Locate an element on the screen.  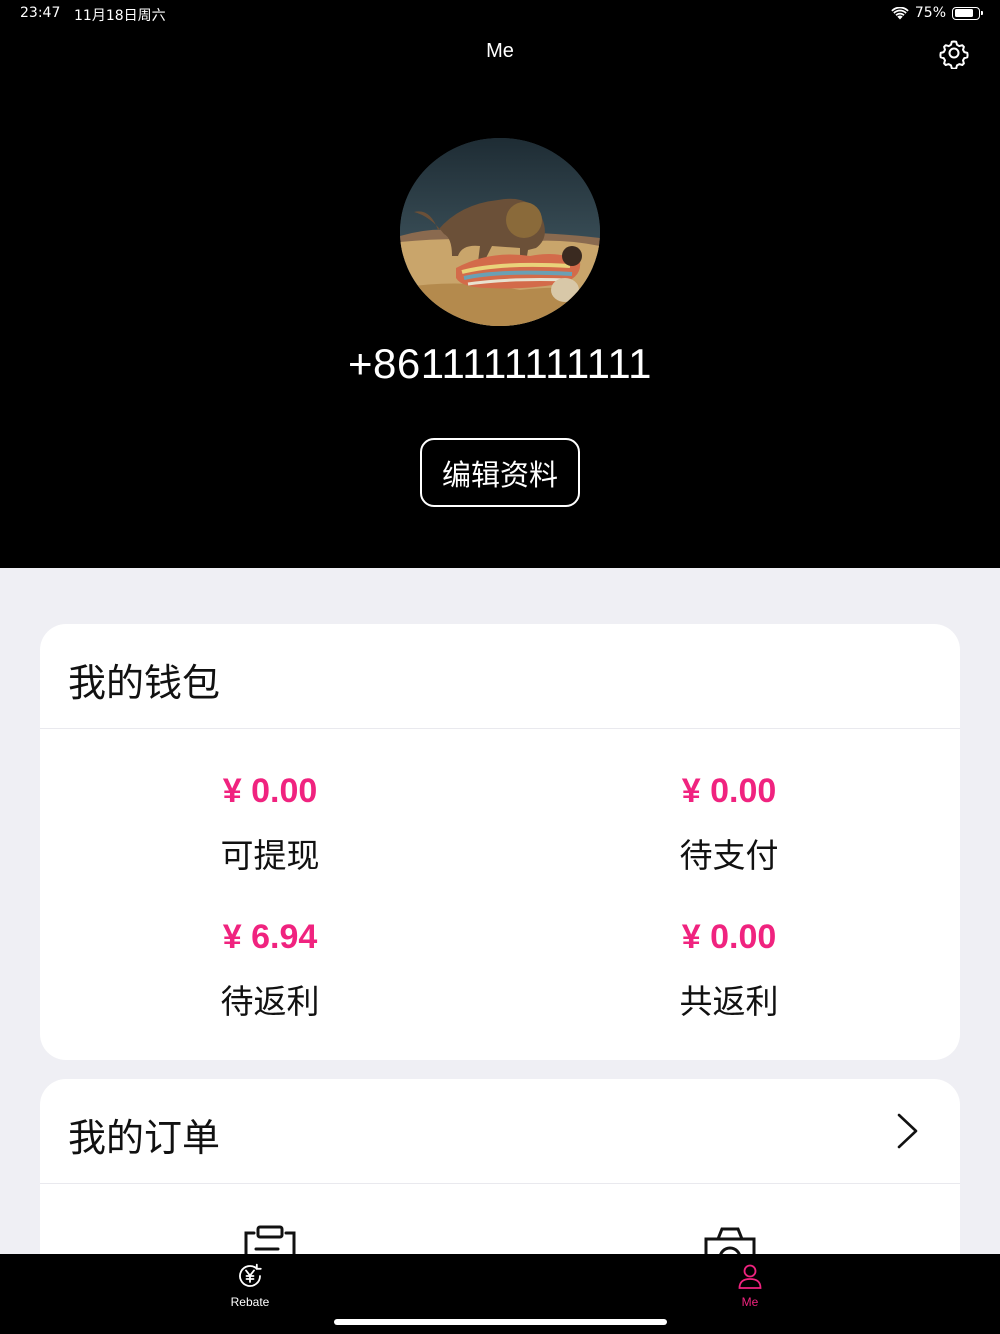
person-icon is located at coordinates (750, 1276).